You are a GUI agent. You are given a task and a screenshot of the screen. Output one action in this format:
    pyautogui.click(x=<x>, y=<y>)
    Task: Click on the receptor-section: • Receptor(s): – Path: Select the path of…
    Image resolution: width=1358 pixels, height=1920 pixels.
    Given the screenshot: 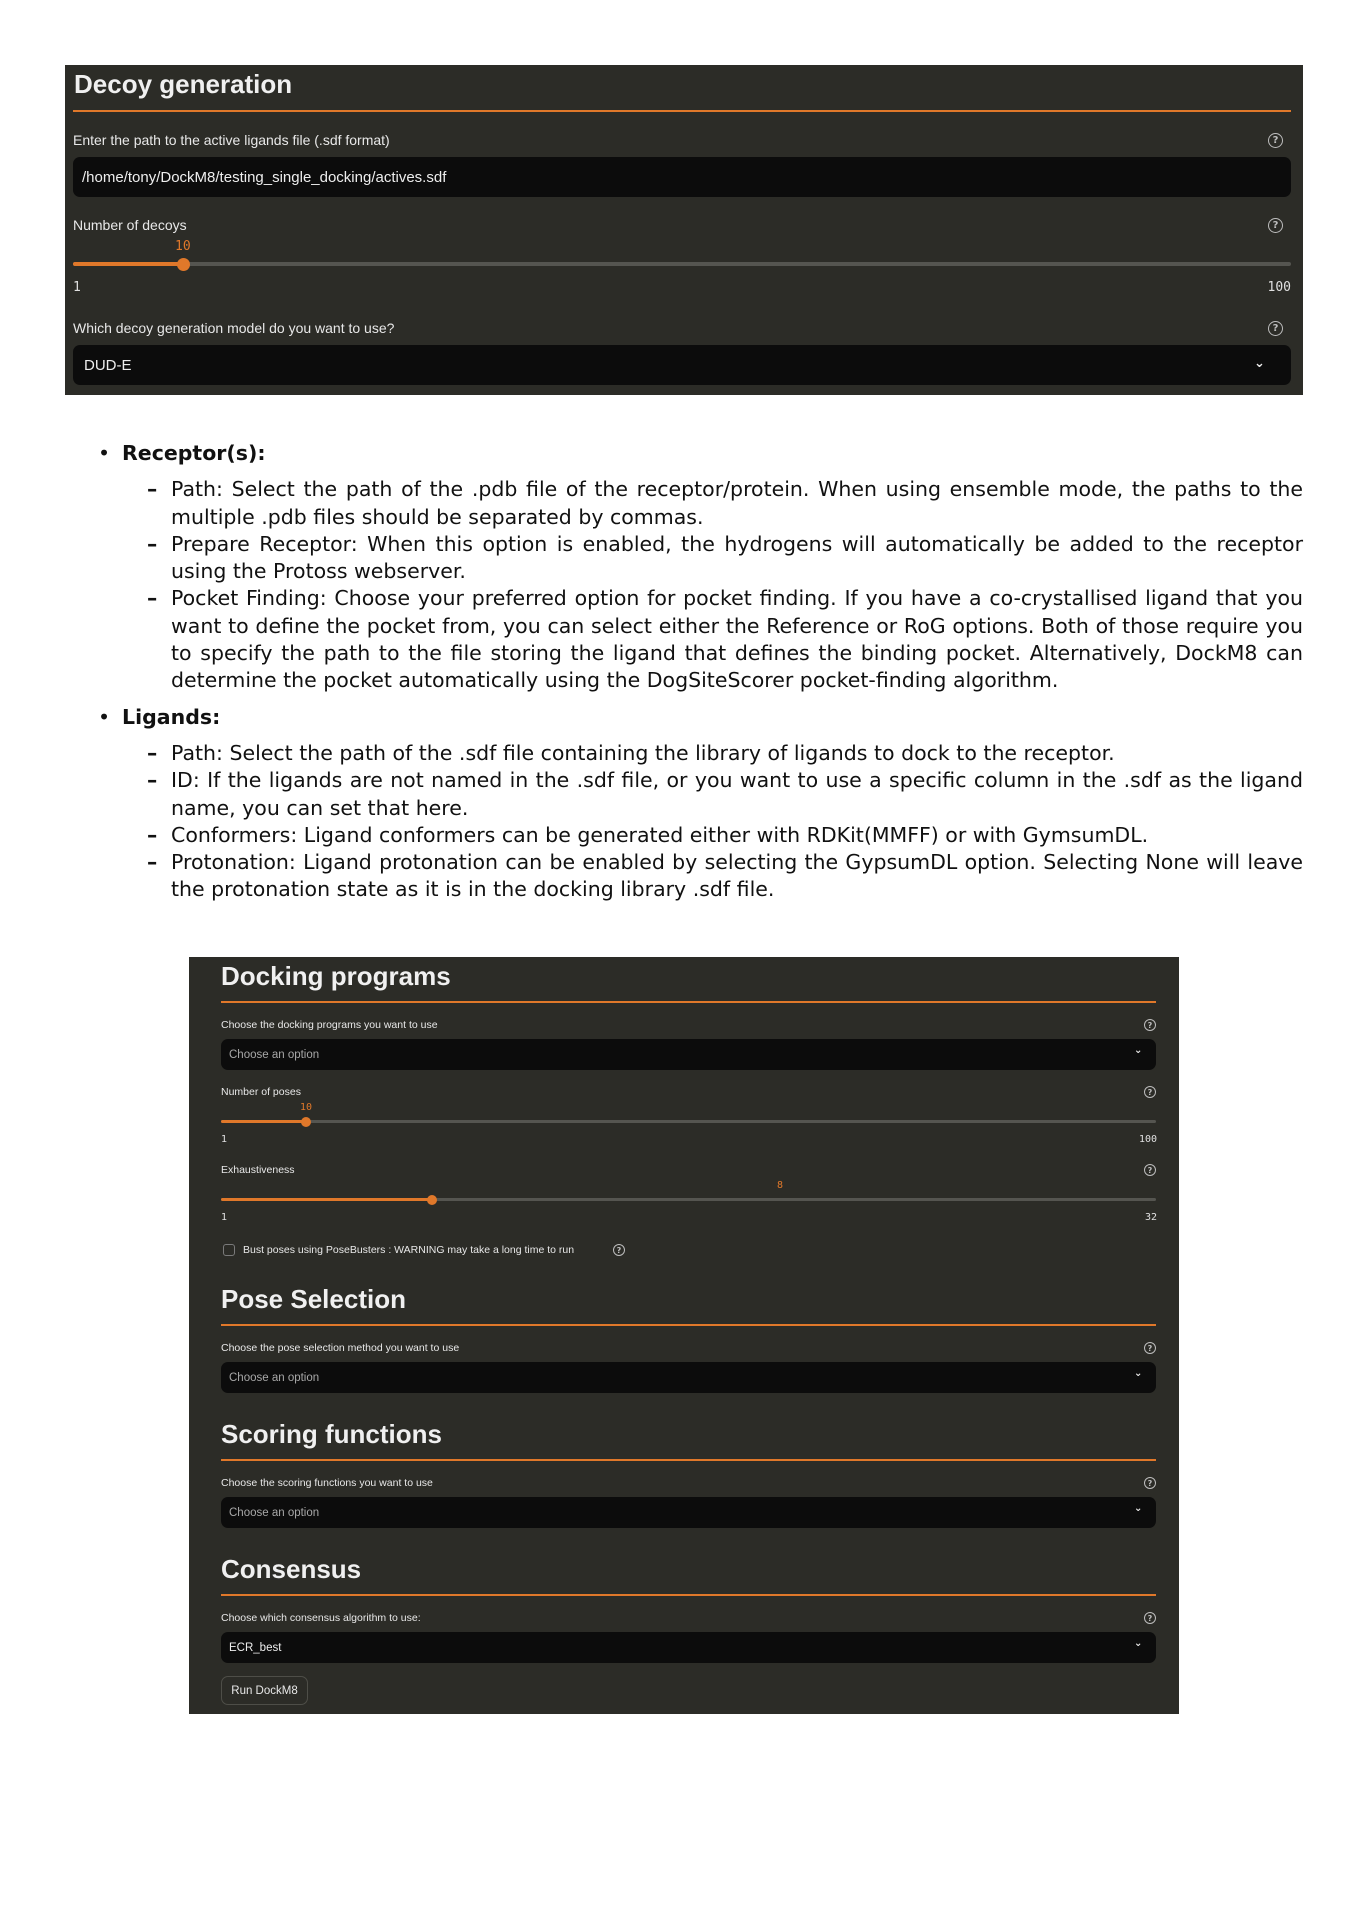 What is the action you would take?
    pyautogui.click(x=700, y=567)
    